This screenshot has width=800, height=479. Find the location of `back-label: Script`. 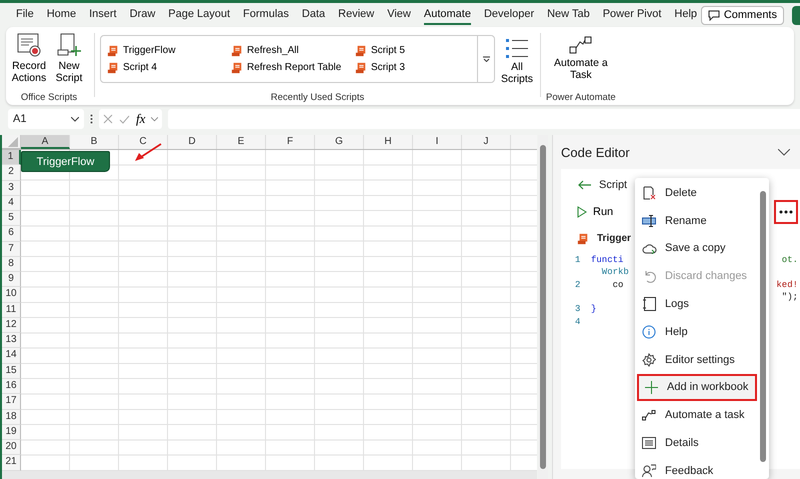

back-label: Script is located at coordinates (613, 184).